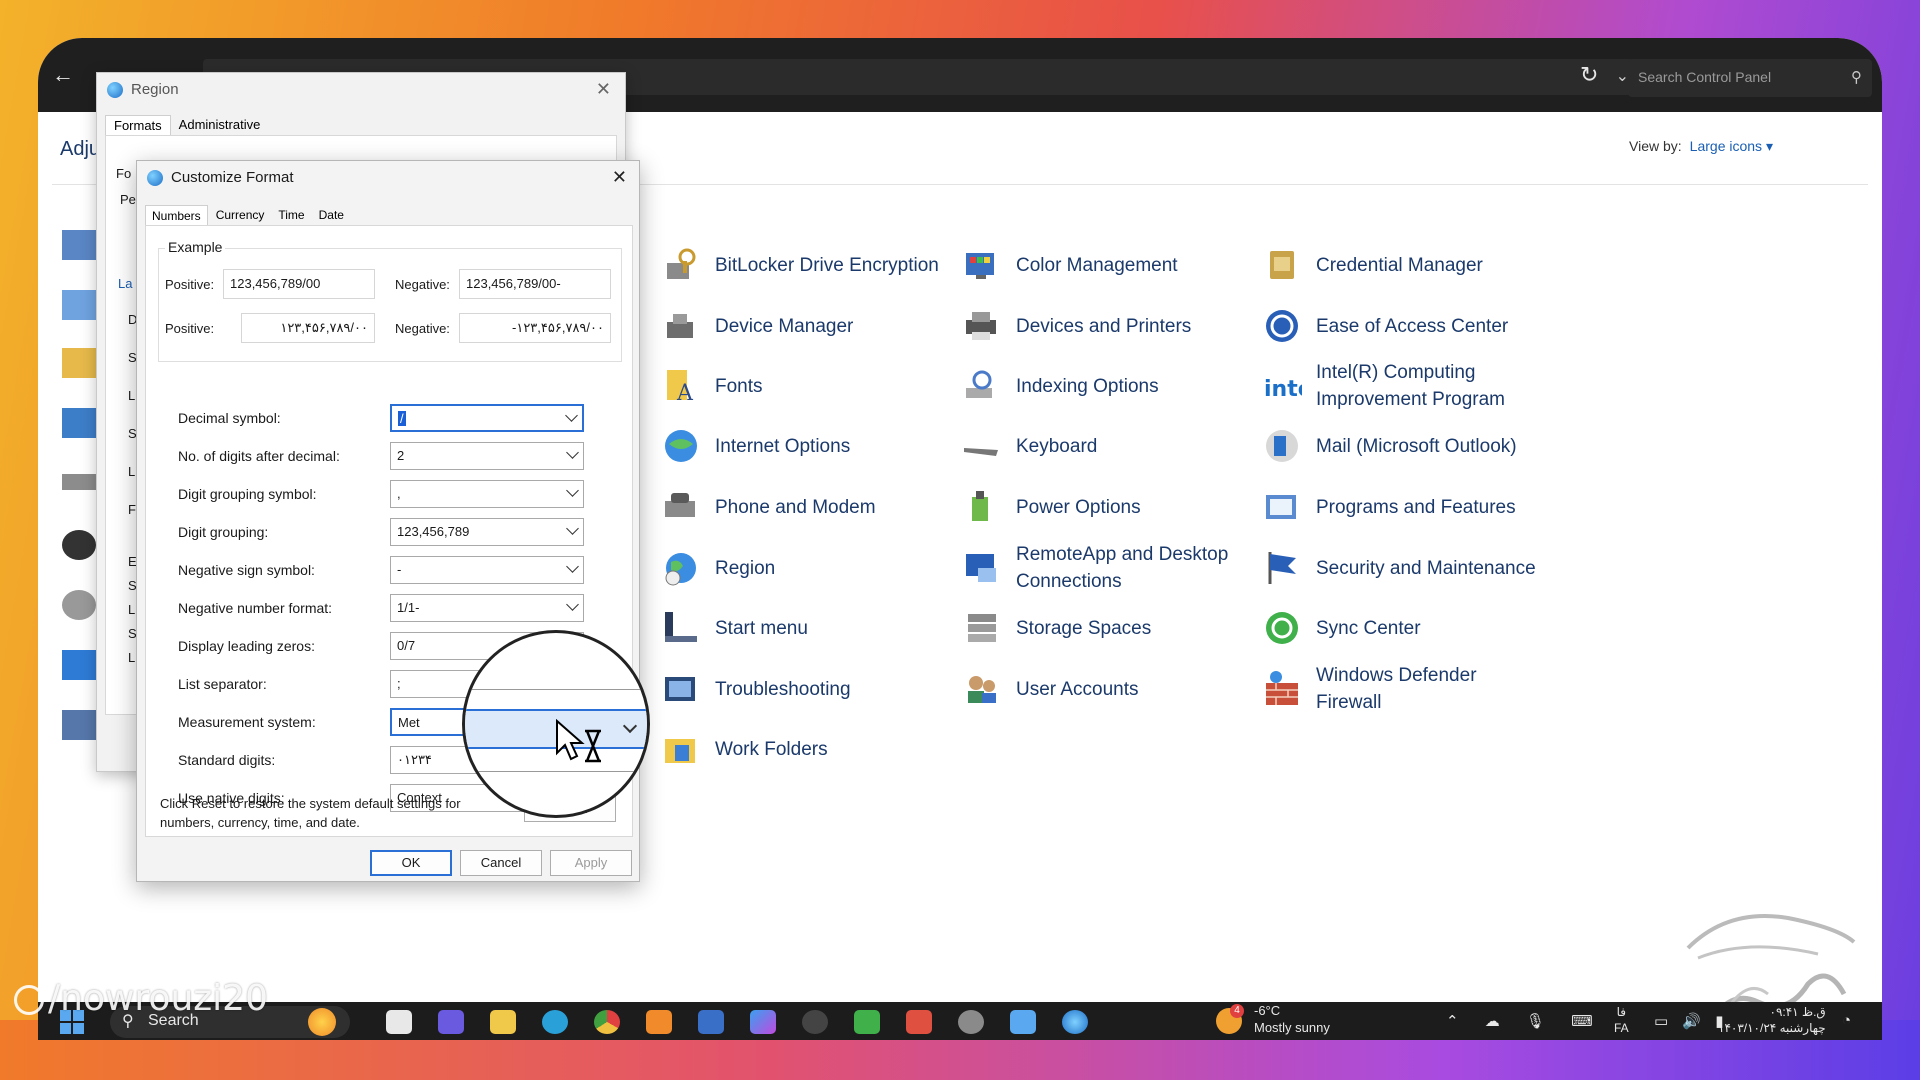 Image resolution: width=1920 pixels, height=1080 pixels. Describe the element at coordinates (811, 386) in the screenshot. I see `cp-item-fonts: A Fonts` at that location.